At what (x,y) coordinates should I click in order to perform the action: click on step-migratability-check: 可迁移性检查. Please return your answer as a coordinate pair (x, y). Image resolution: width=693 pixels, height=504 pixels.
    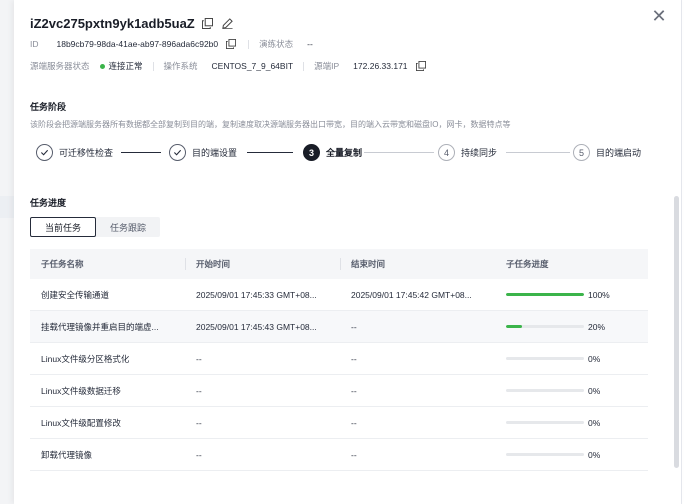
    Looking at the image, I should click on (74, 152).